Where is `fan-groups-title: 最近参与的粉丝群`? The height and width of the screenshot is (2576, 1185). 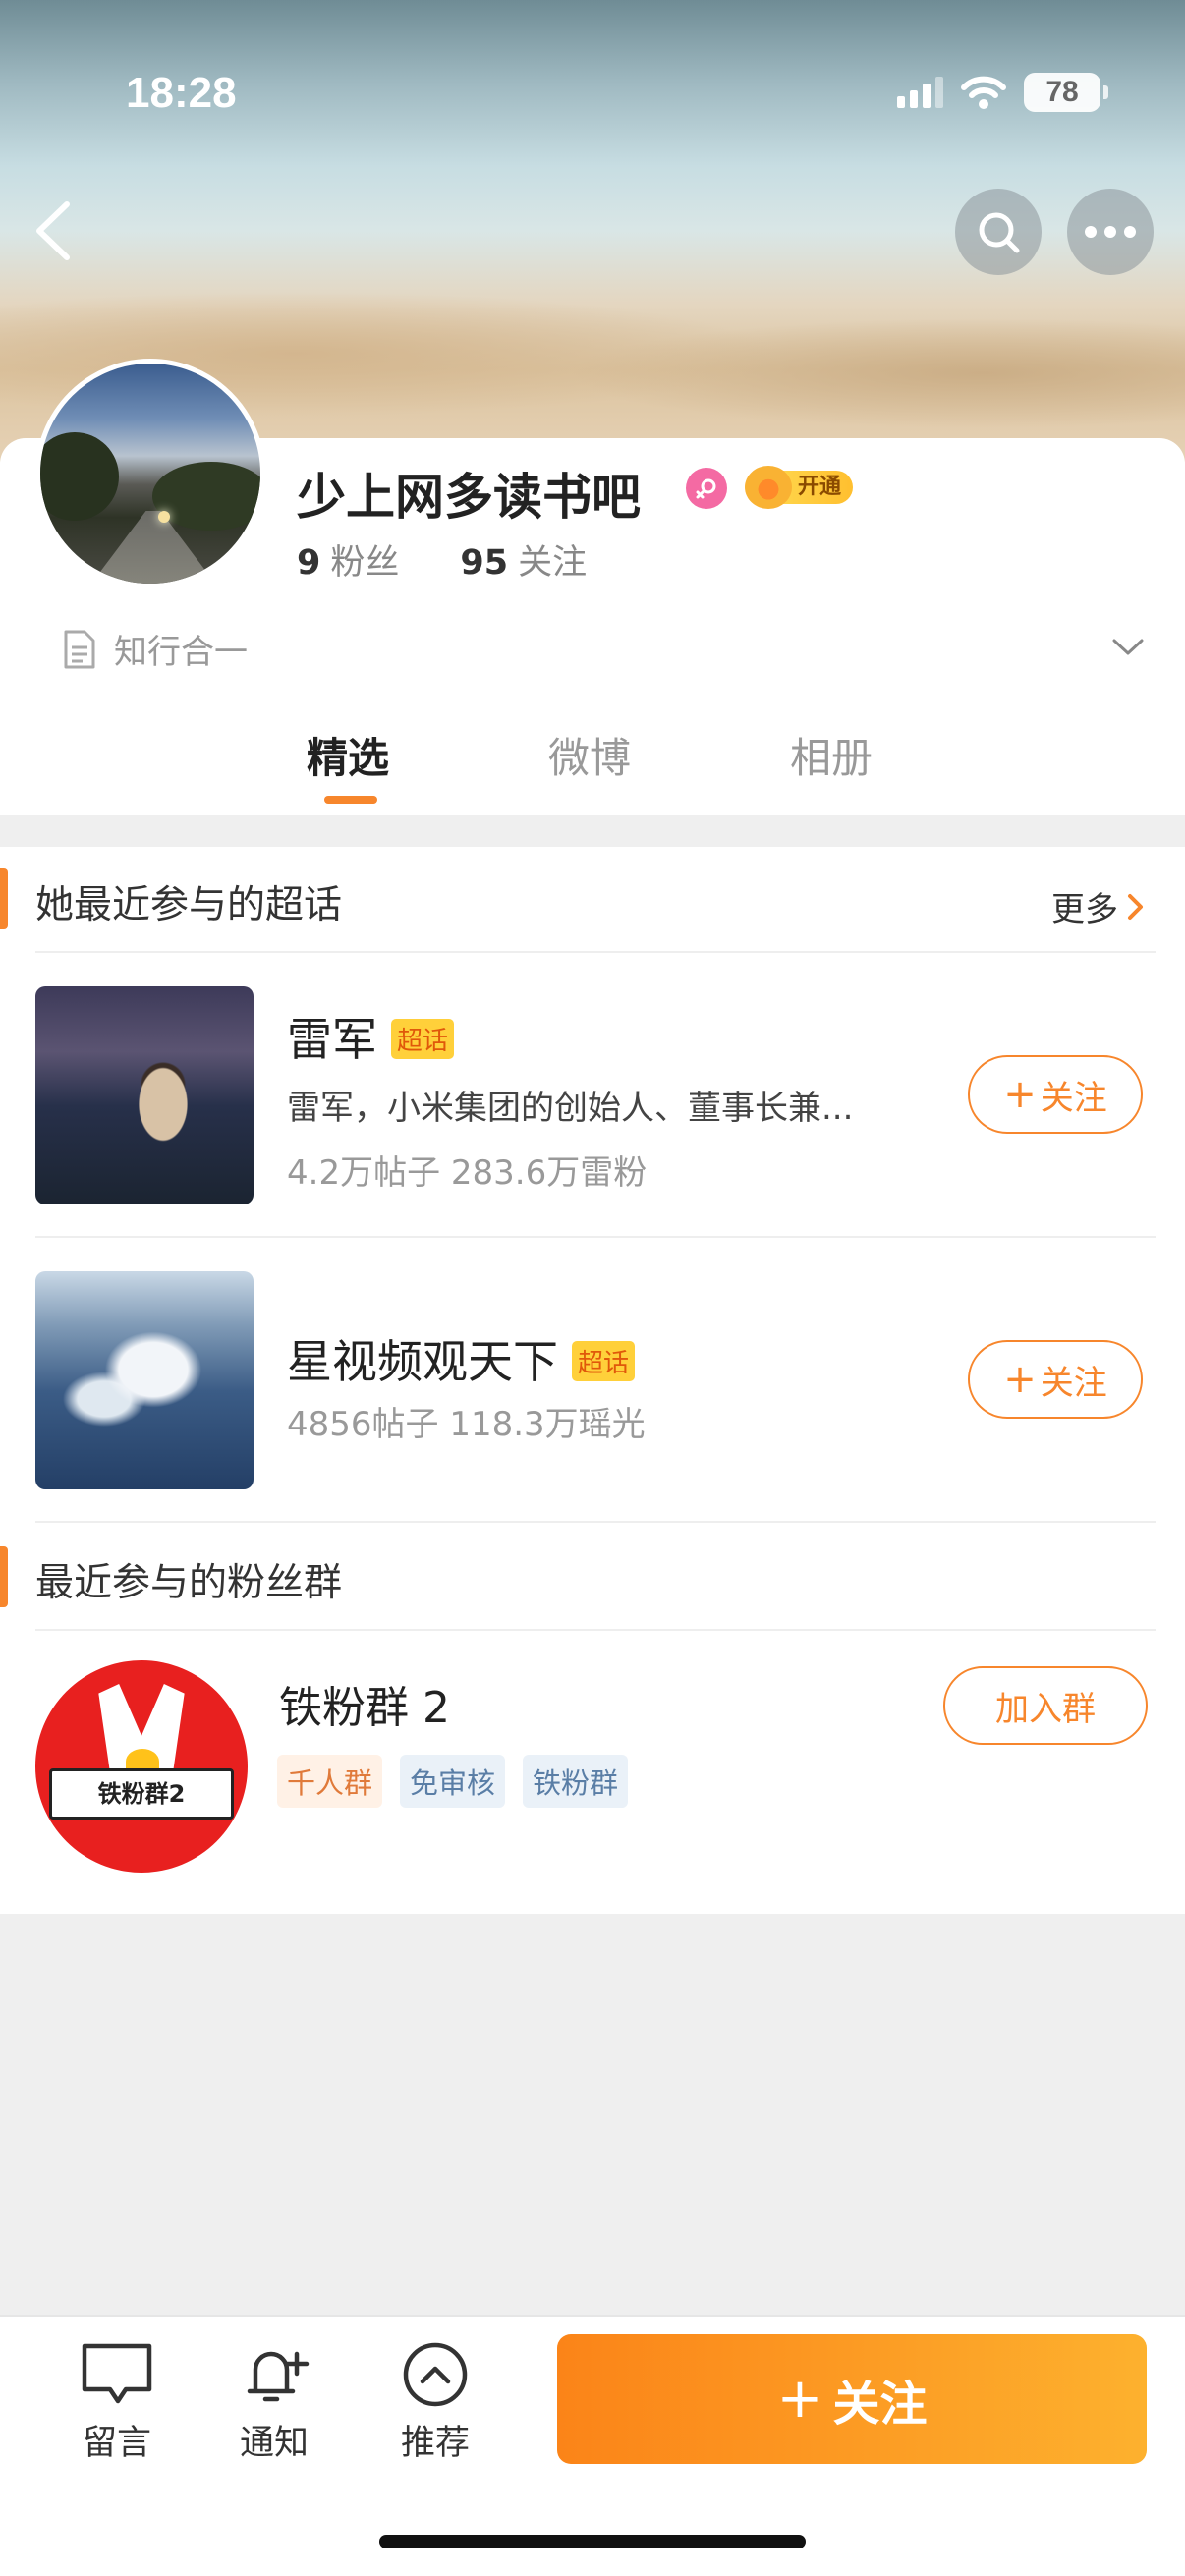 fan-groups-title: 最近参与的粉丝群 is located at coordinates (189, 1583).